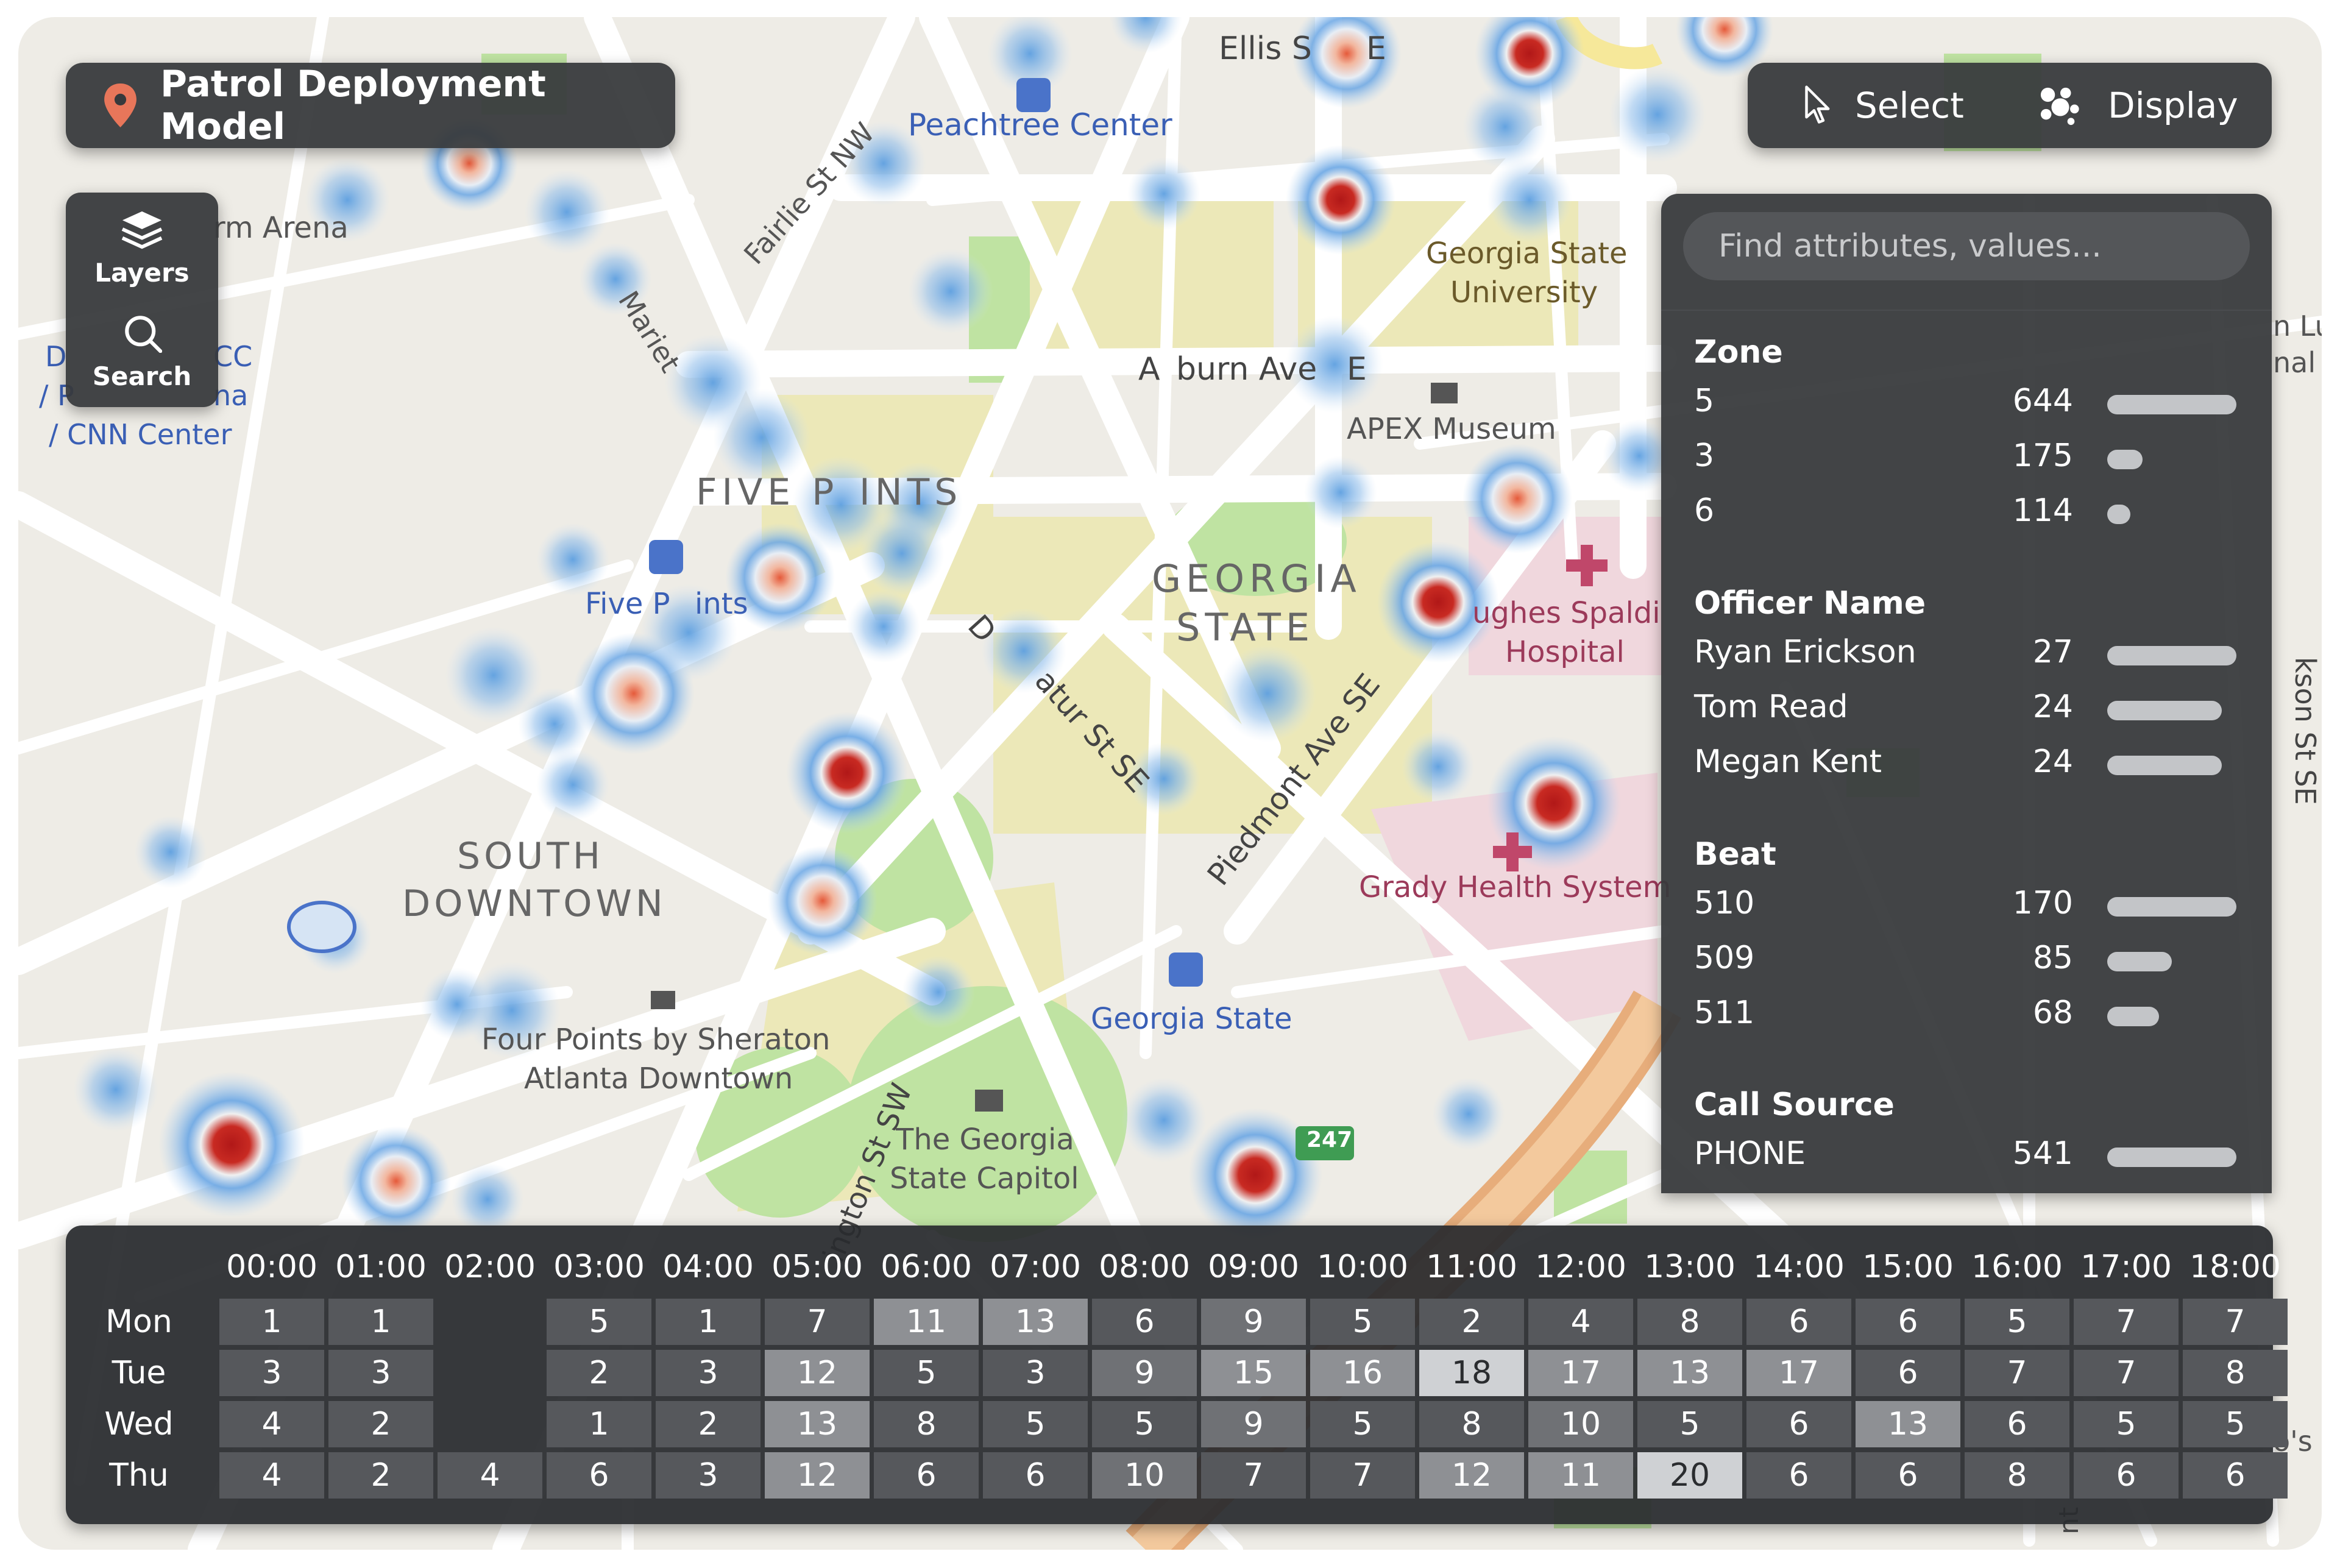 This screenshot has width=2340, height=1568. I want to click on map-label-district: INTS, so click(911, 492).